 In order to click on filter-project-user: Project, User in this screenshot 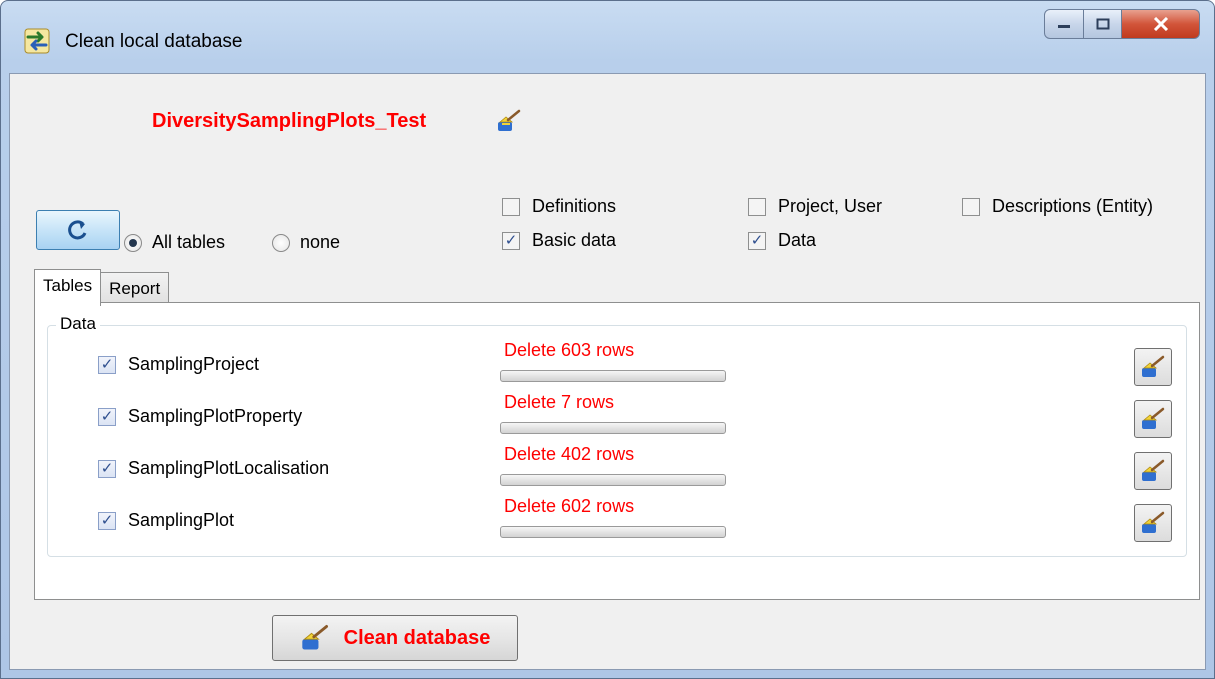, I will do `click(815, 206)`.